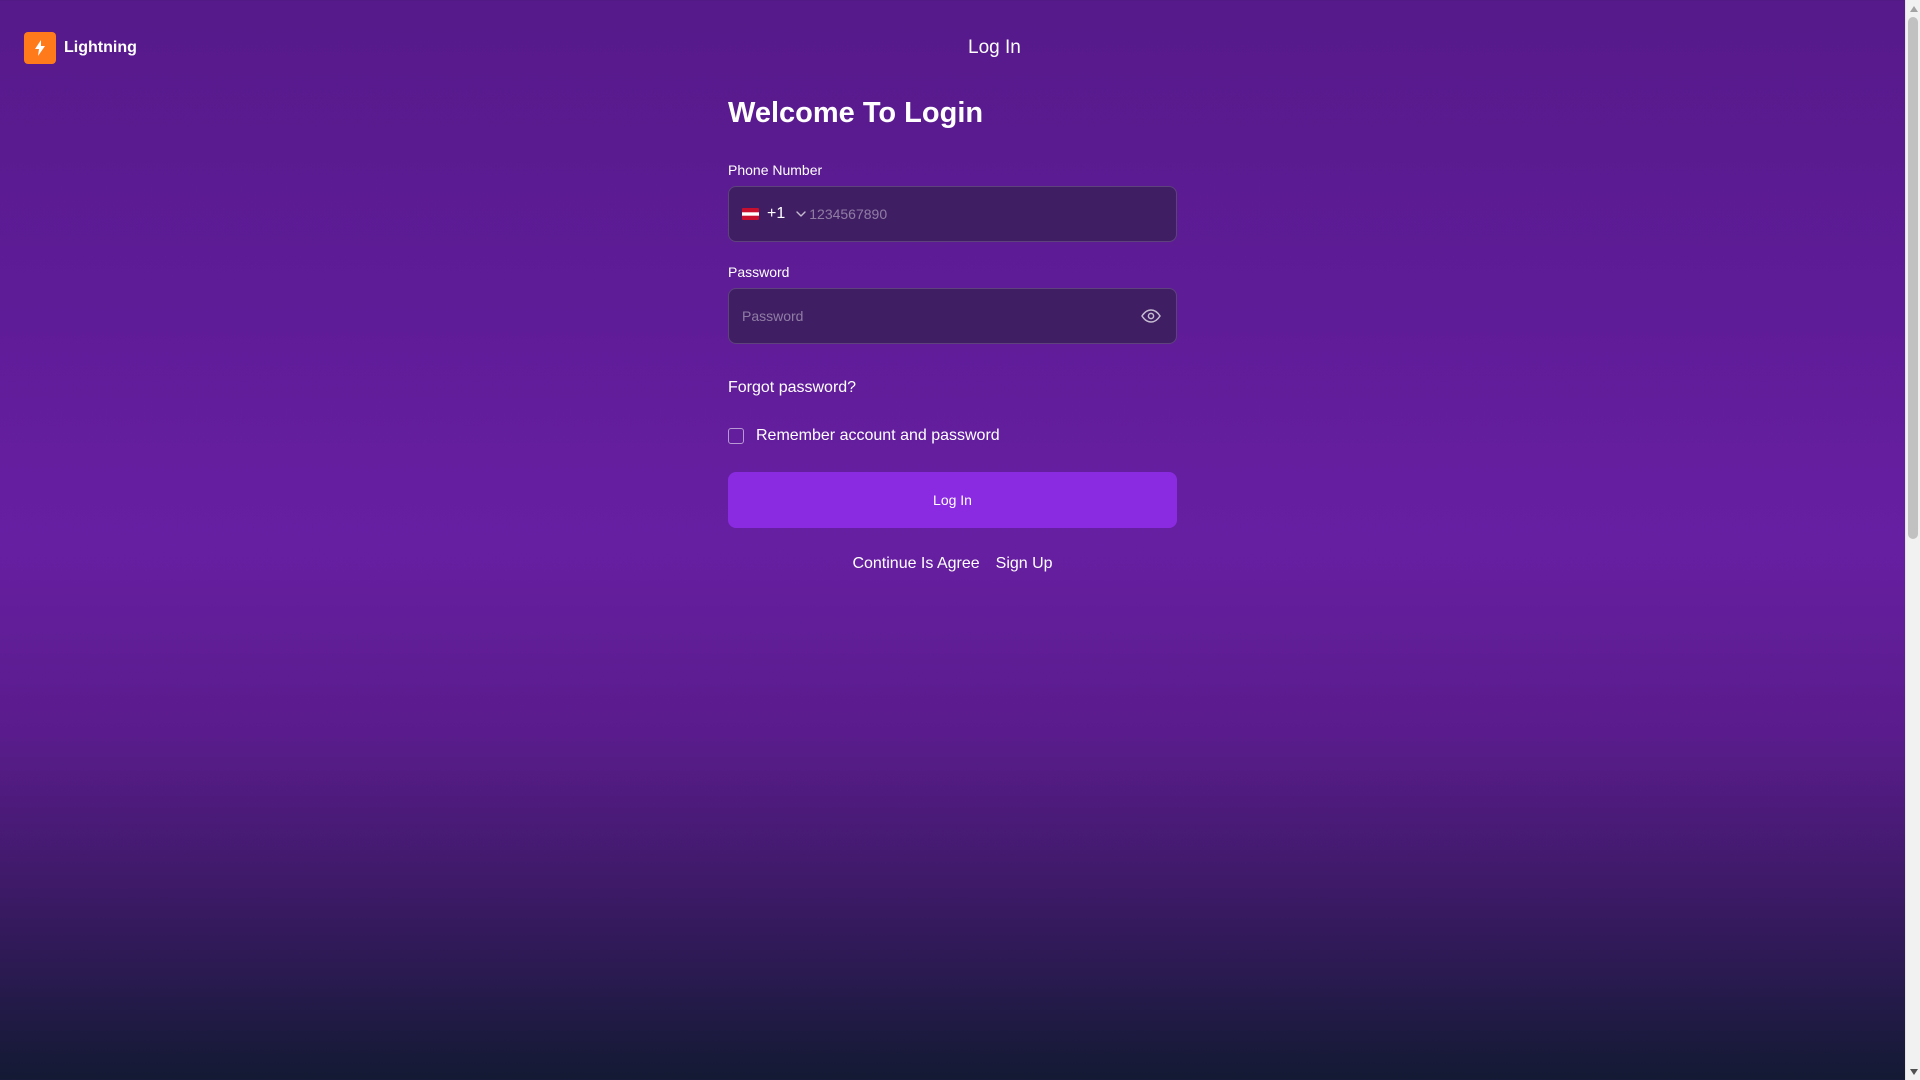 Image resolution: width=1920 pixels, height=1080 pixels. I want to click on vertical-scrollbar, so click(1912, 540).